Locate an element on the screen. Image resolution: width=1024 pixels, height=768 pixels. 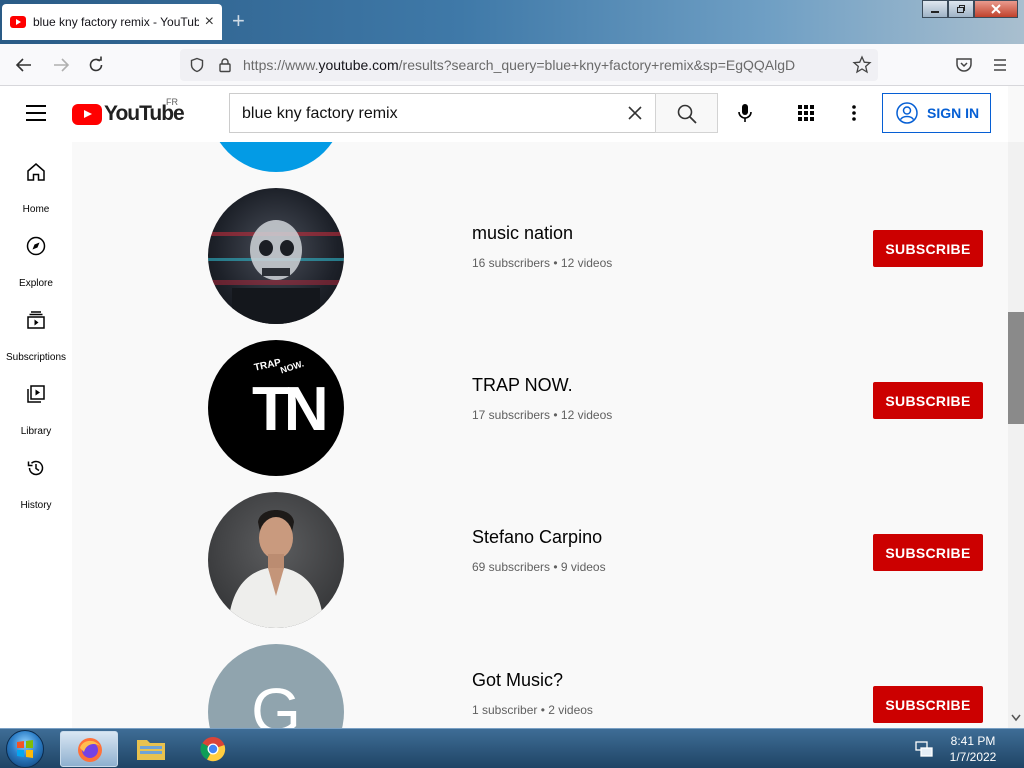
search-icon is located at coordinates (687, 114).